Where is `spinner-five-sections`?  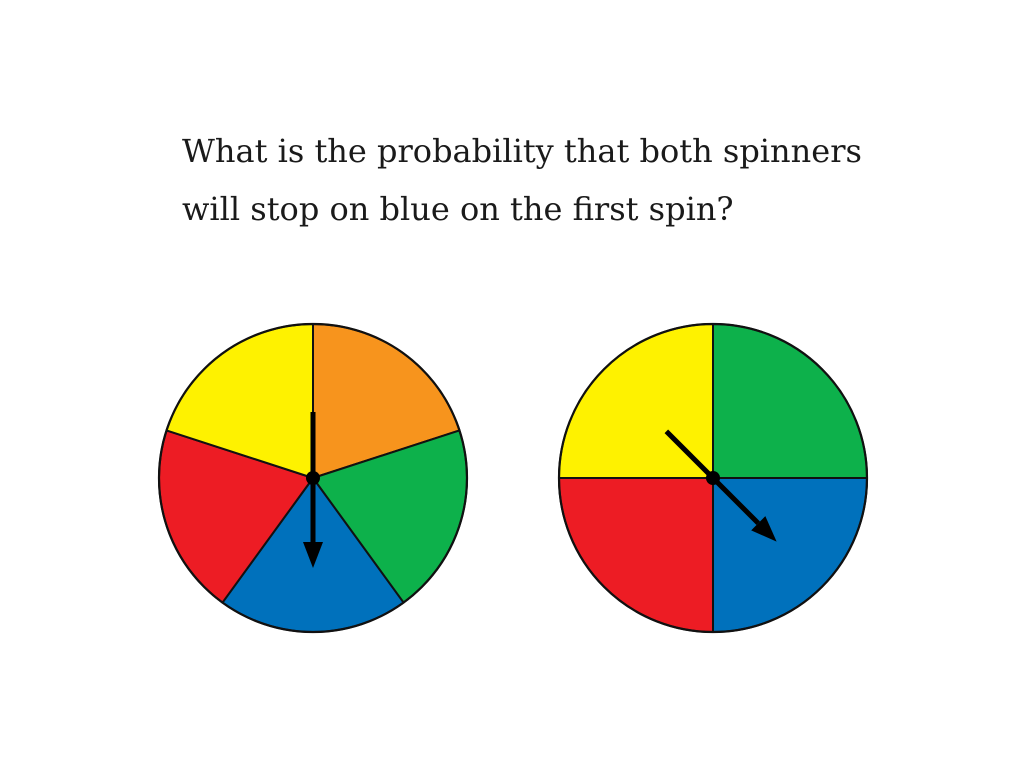
spinner-five-sections is located at coordinates (313, 478).